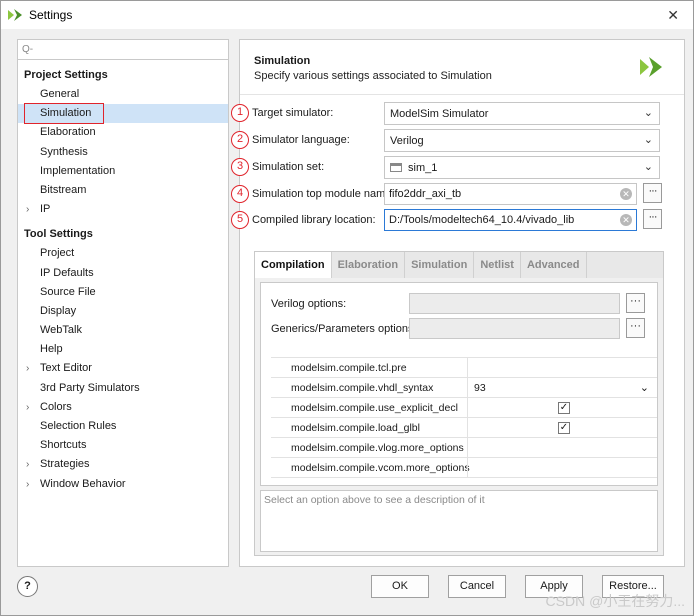 This screenshot has height=616, width=694. I want to click on simulator-language-row: 2 Simulator language: Verilog ⌄, so click(457, 141).